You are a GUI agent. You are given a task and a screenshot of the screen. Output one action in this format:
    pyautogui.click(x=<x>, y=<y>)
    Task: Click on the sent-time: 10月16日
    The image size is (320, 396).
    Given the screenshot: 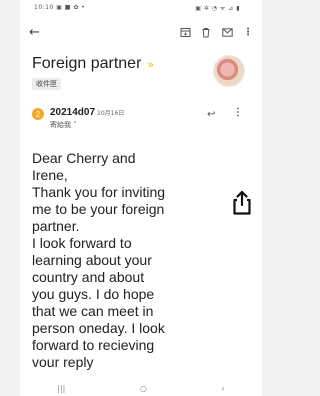 What is the action you would take?
    pyautogui.click(x=111, y=113)
    